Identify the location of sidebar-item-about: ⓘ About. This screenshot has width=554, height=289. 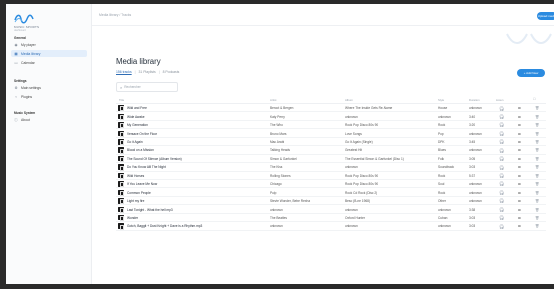
(49, 119).